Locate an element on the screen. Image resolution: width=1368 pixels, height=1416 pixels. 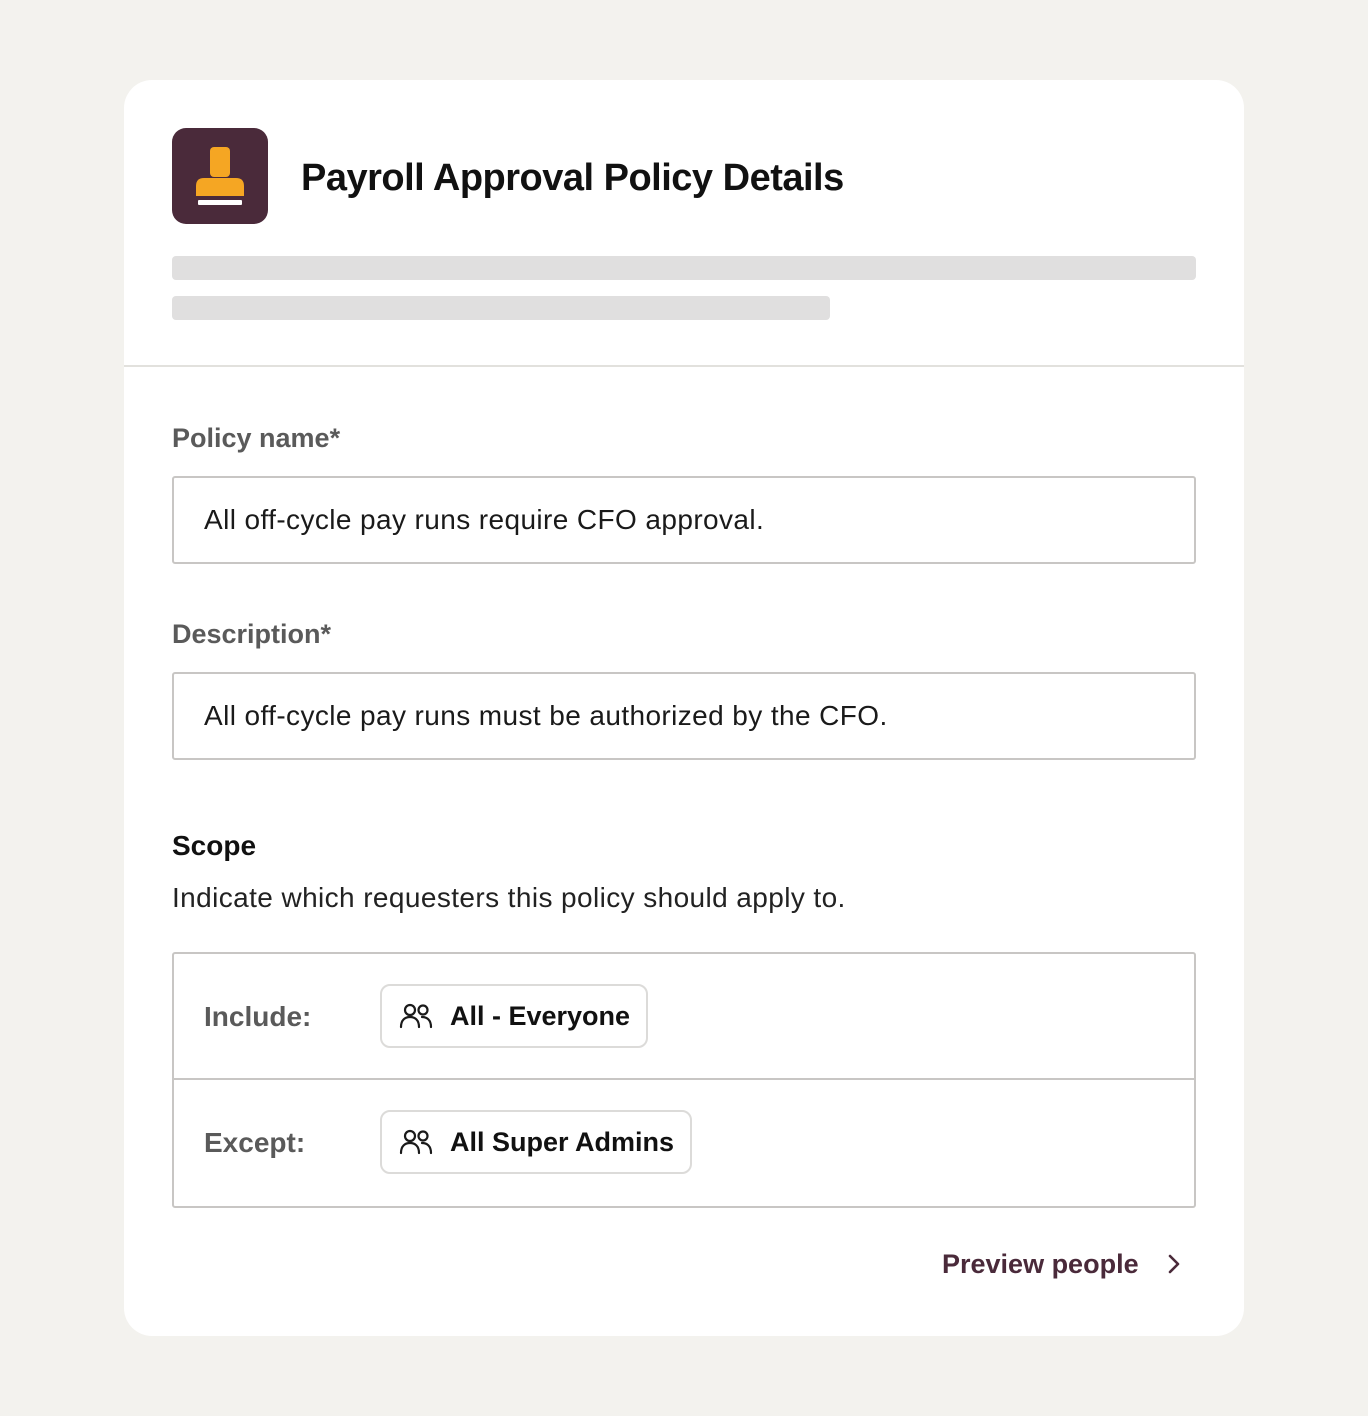
scope-row-except: Except: All Super Admins is located at coordinates (684, 1143).